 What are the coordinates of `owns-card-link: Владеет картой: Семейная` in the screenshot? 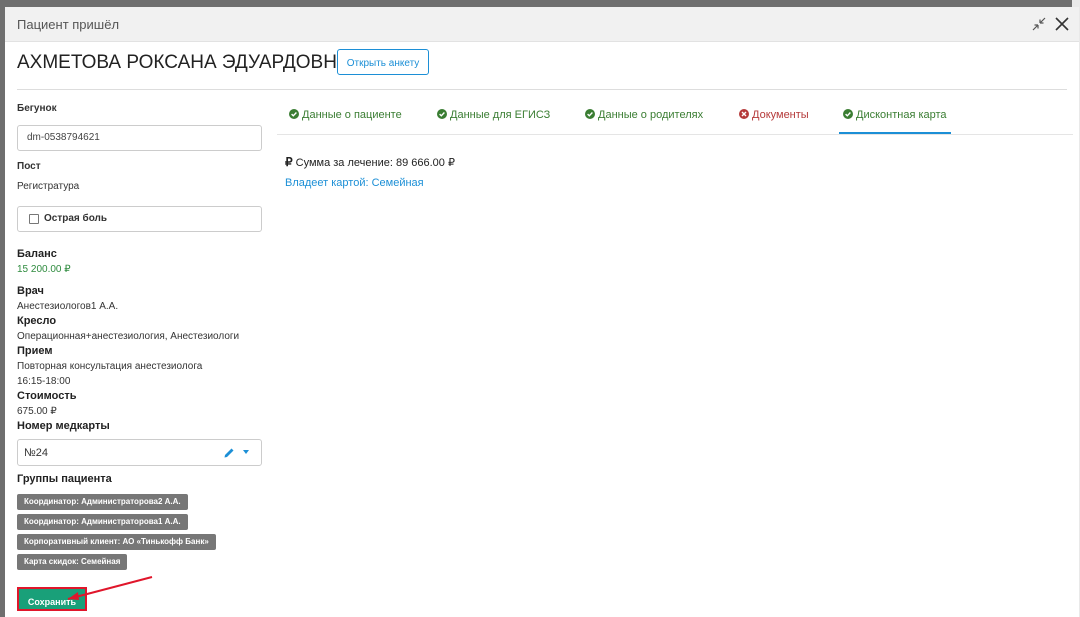 It's located at (354, 183).